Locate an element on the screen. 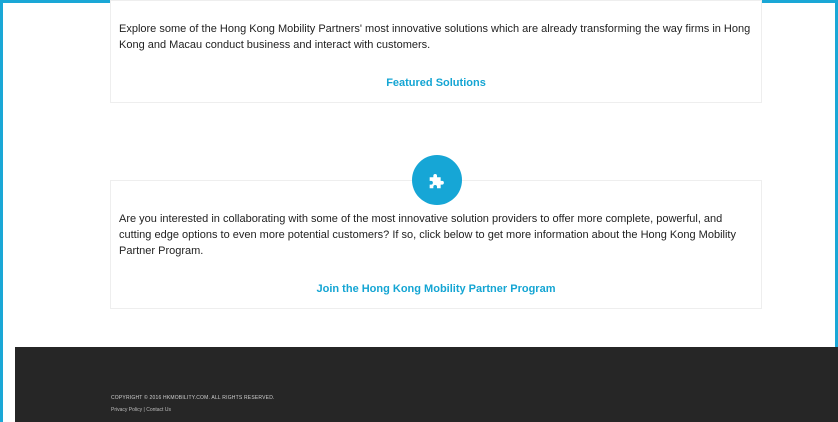 This screenshot has height=422, width=838. featured-solutions-link: Featured Solutions is located at coordinates (436, 83).